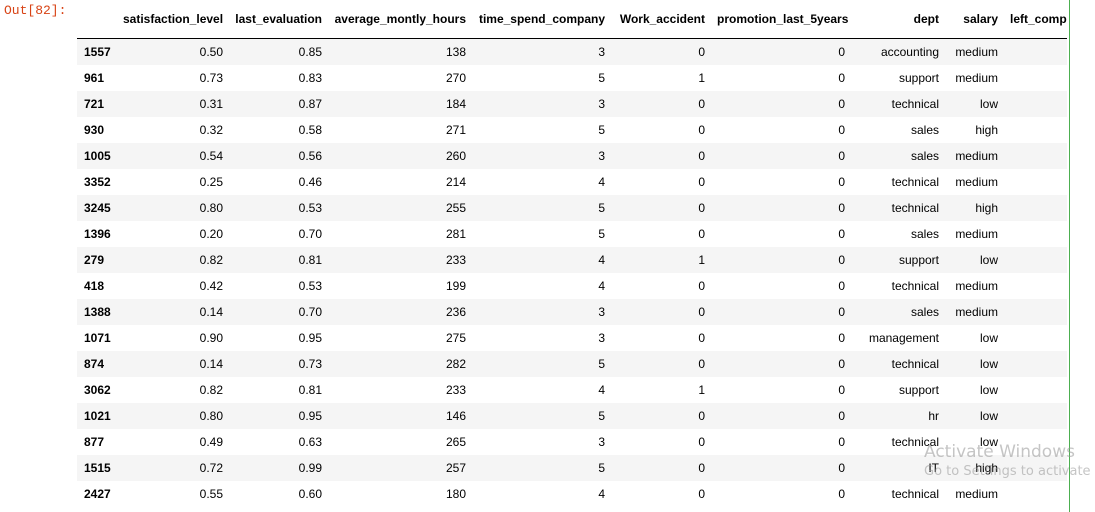  What do you see at coordinates (986, 467) in the screenshot?
I see `table-cell: high` at bounding box center [986, 467].